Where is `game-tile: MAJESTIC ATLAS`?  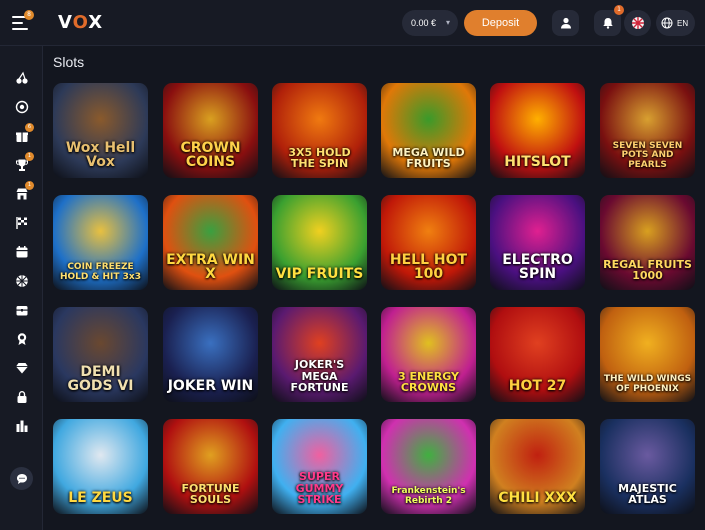
game-tile: MAJESTIC ATLAS is located at coordinates (647, 466).